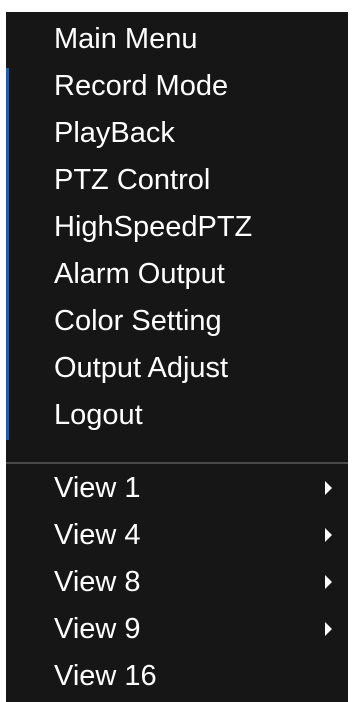  Describe the element at coordinates (105, 676) in the screenshot. I see `view-label: View 16` at that location.